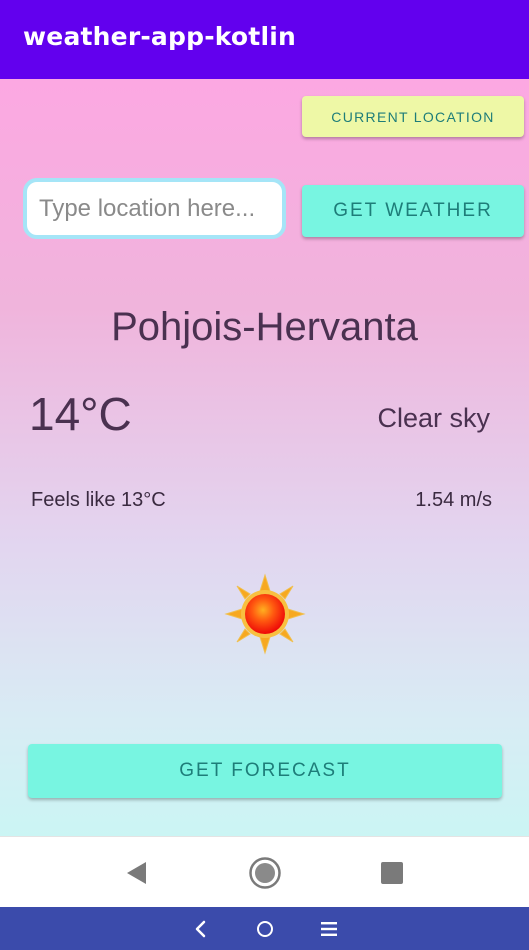 Image resolution: width=529 pixels, height=950 pixels. I want to click on get-forecast-button: GET FORECAST, so click(265, 771).